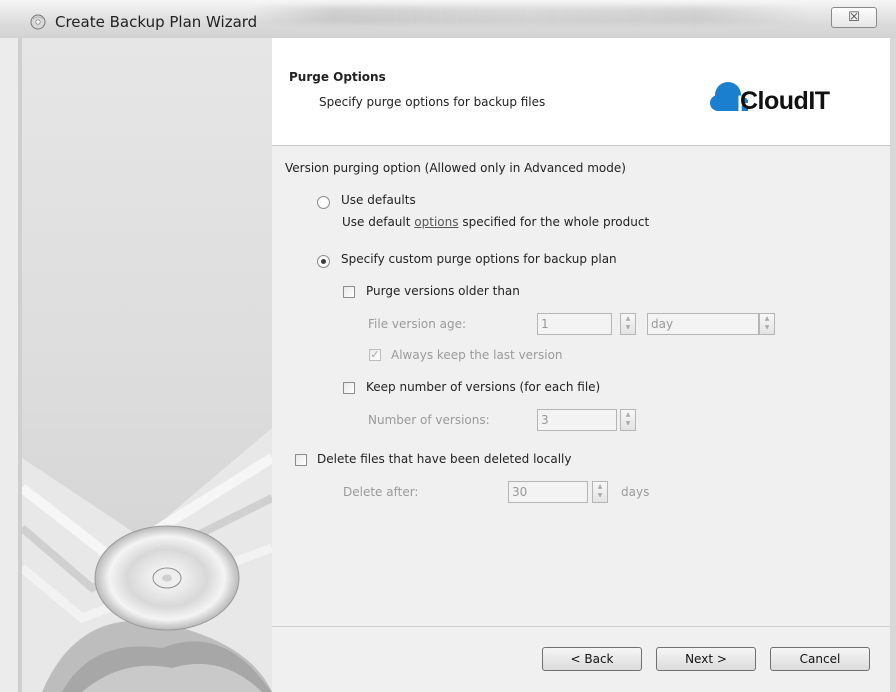  Describe the element at coordinates (600, 492) in the screenshot. I see `delete-after-spinner: ▲ ▼` at that location.